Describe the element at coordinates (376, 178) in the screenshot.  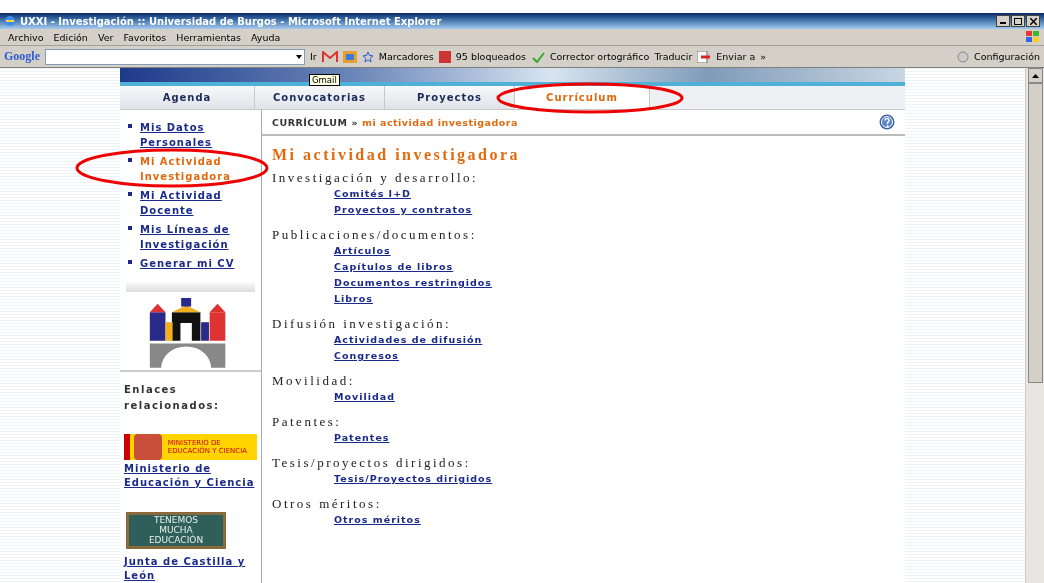
I see `section-title: Investigación y desarrollo:` at that location.